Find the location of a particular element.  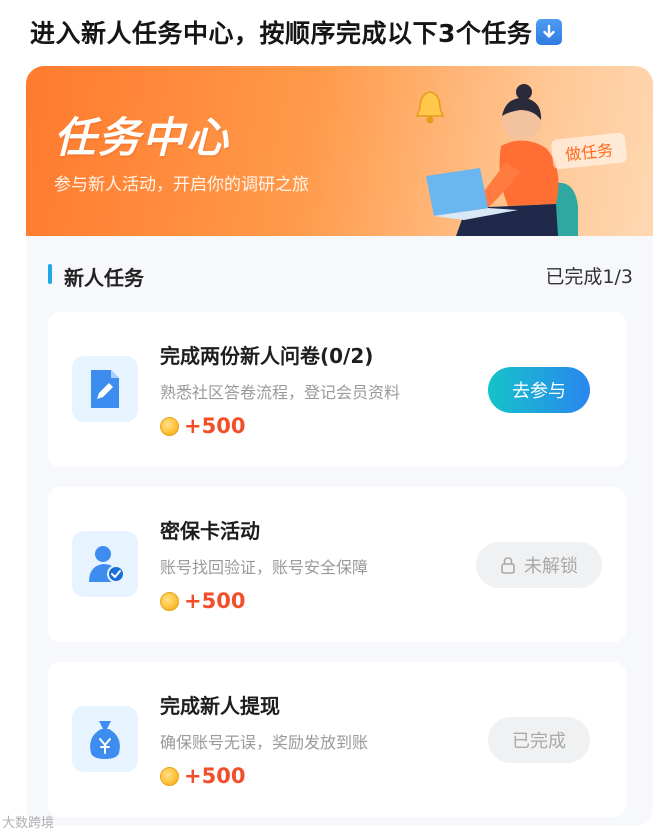

banner-subtitle: 参与新人活动，开启你的调研之旅 is located at coordinates (181, 185).